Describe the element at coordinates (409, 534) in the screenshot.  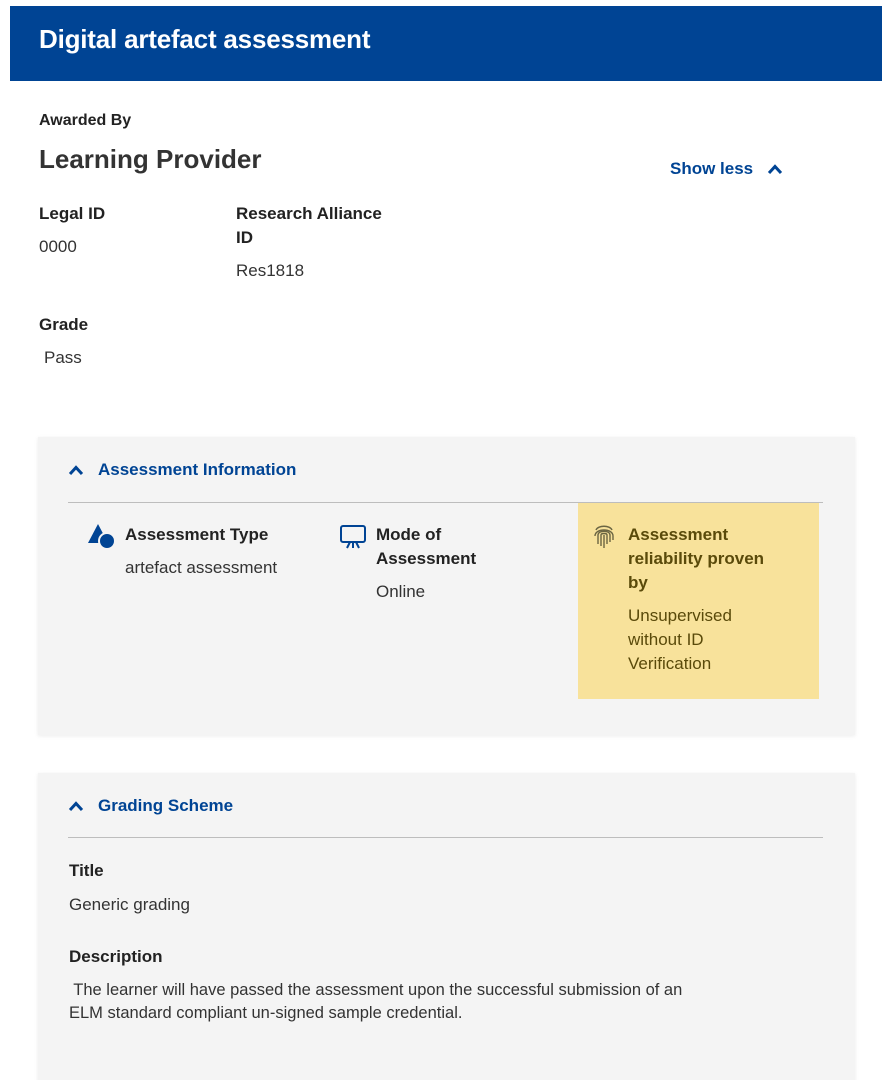
I see `mode-of-assessment-label-1: Mode of` at that location.